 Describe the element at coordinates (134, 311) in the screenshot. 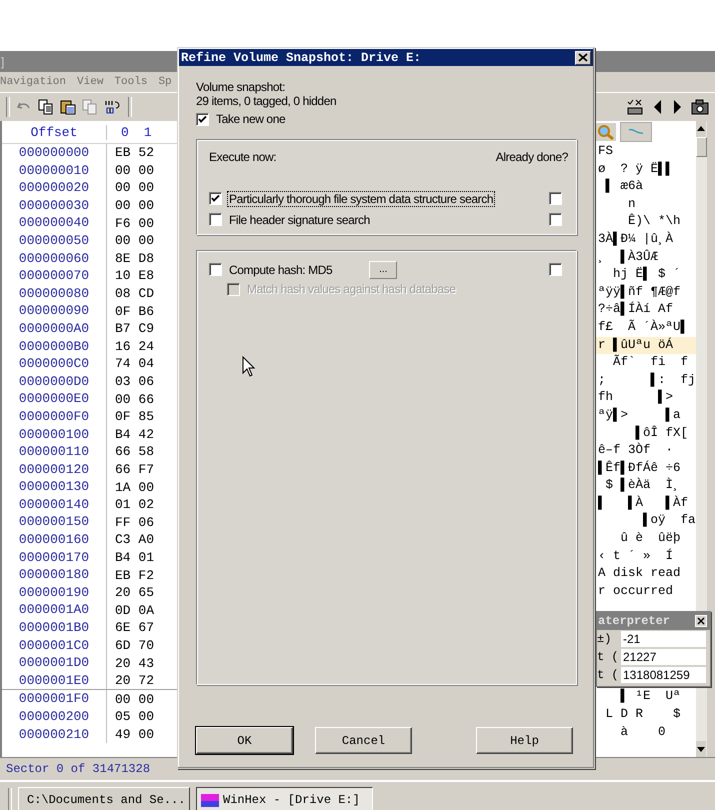

I see `hex-cell-text: 0F B6` at that location.